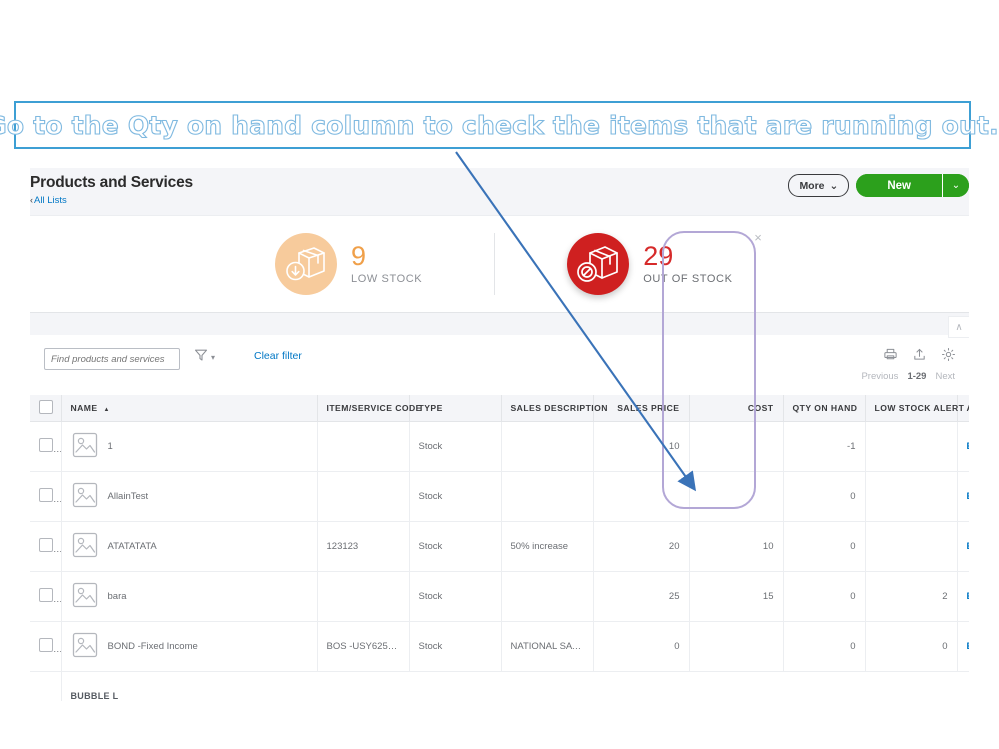 The height and width of the screenshot is (749, 999). What do you see at coordinates (278, 356) in the screenshot?
I see `clear-filter-link: Clear filter` at bounding box center [278, 356].